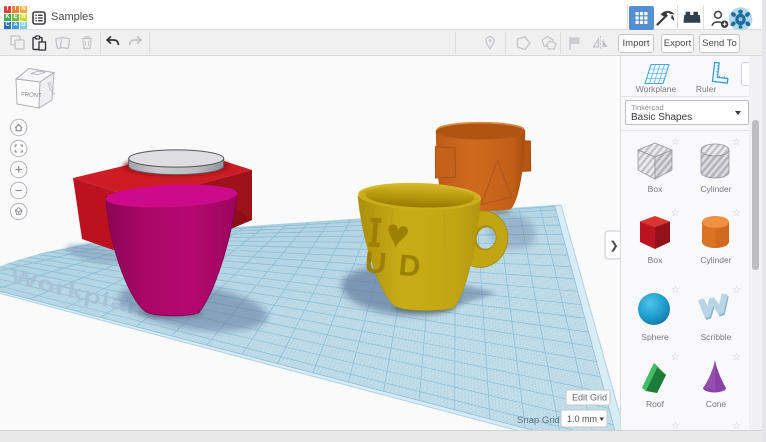 The image size is (766, 442). What do you see at coordinates (538, 420) in the screenshot?
I see `svg-text: Snap Grid` at bounding box center [538, 420].